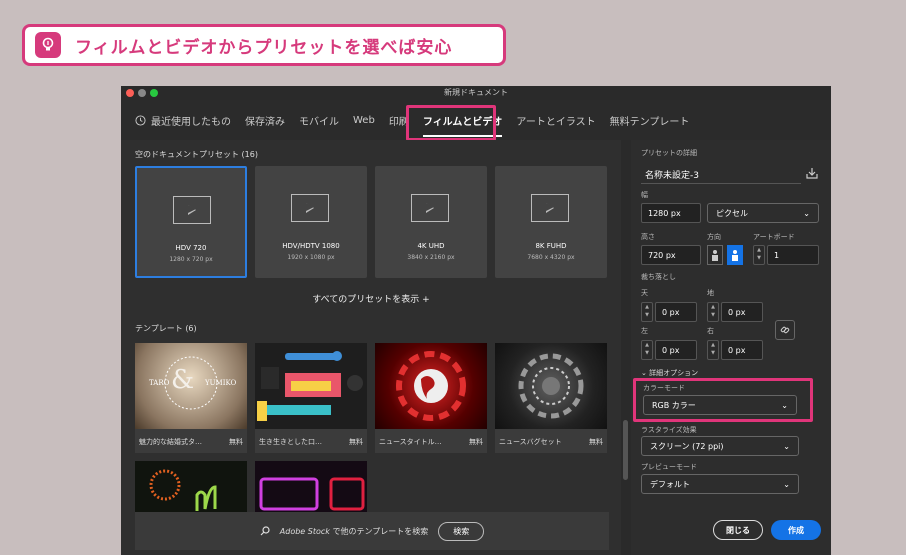  I want to click on template-thumbnail: & TARO YUMIKO, so click(191, 386).